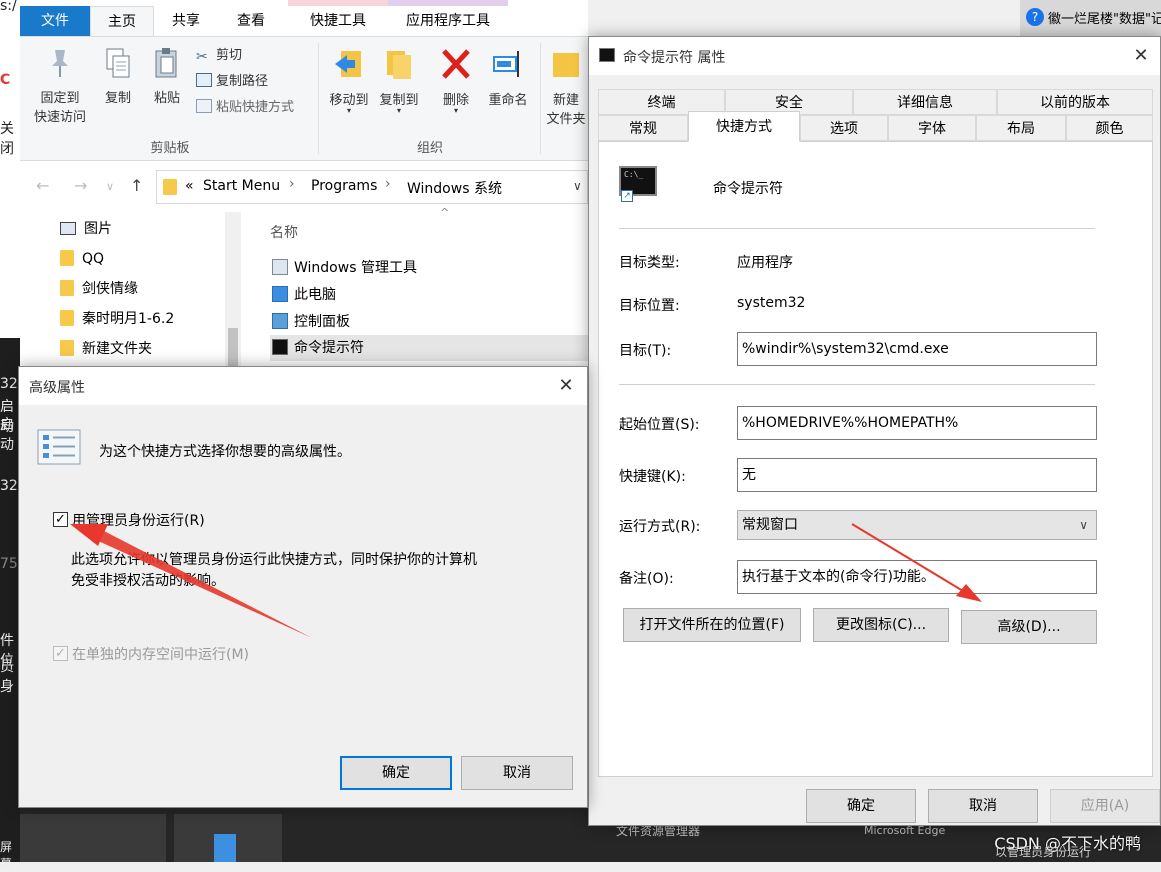  What do you see at coordinates (1105, 806) in the screenshot?
I see `apply-button: 应用(A)` at bounding box center [1105, 806].